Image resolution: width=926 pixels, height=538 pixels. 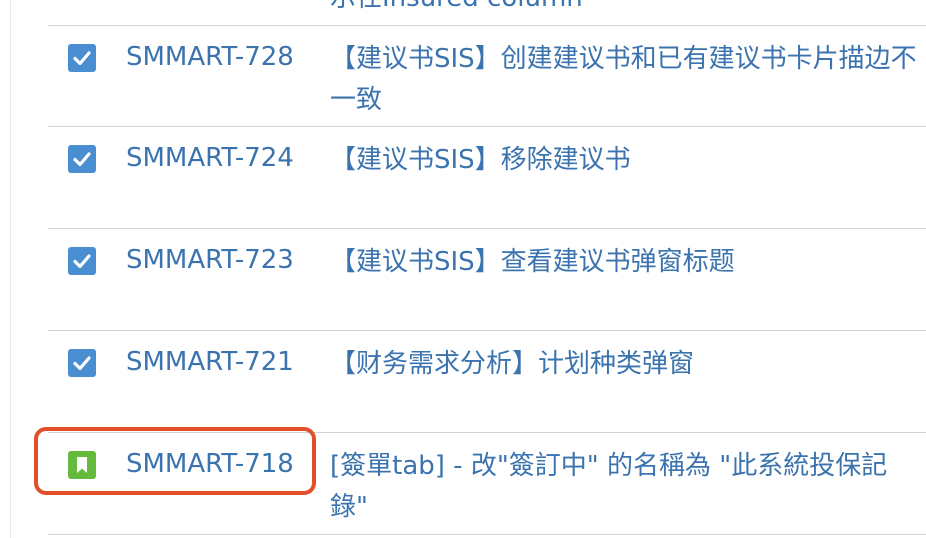 I want to click on issue-key-link: SMMART-728, so click(x=210, y=57).